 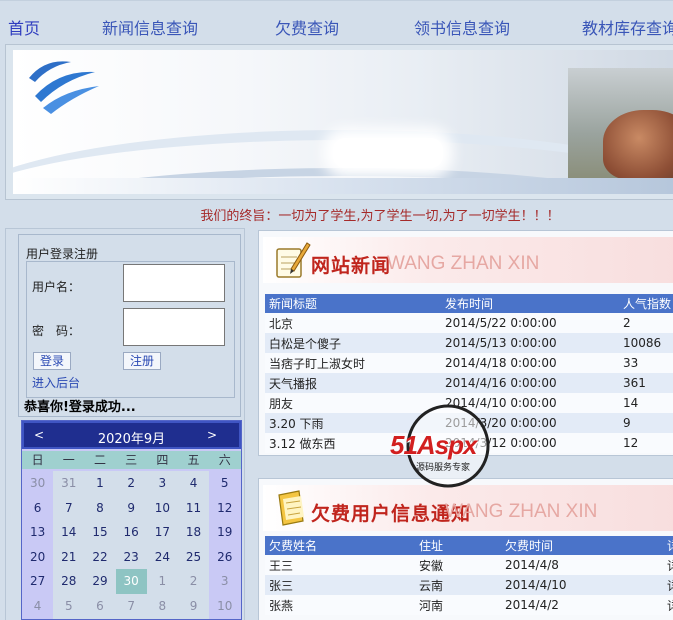 What do you see at coordinates (100, 581) in the screenshot?
I see `calendar-day: 29` at bounding box center [100, 581].